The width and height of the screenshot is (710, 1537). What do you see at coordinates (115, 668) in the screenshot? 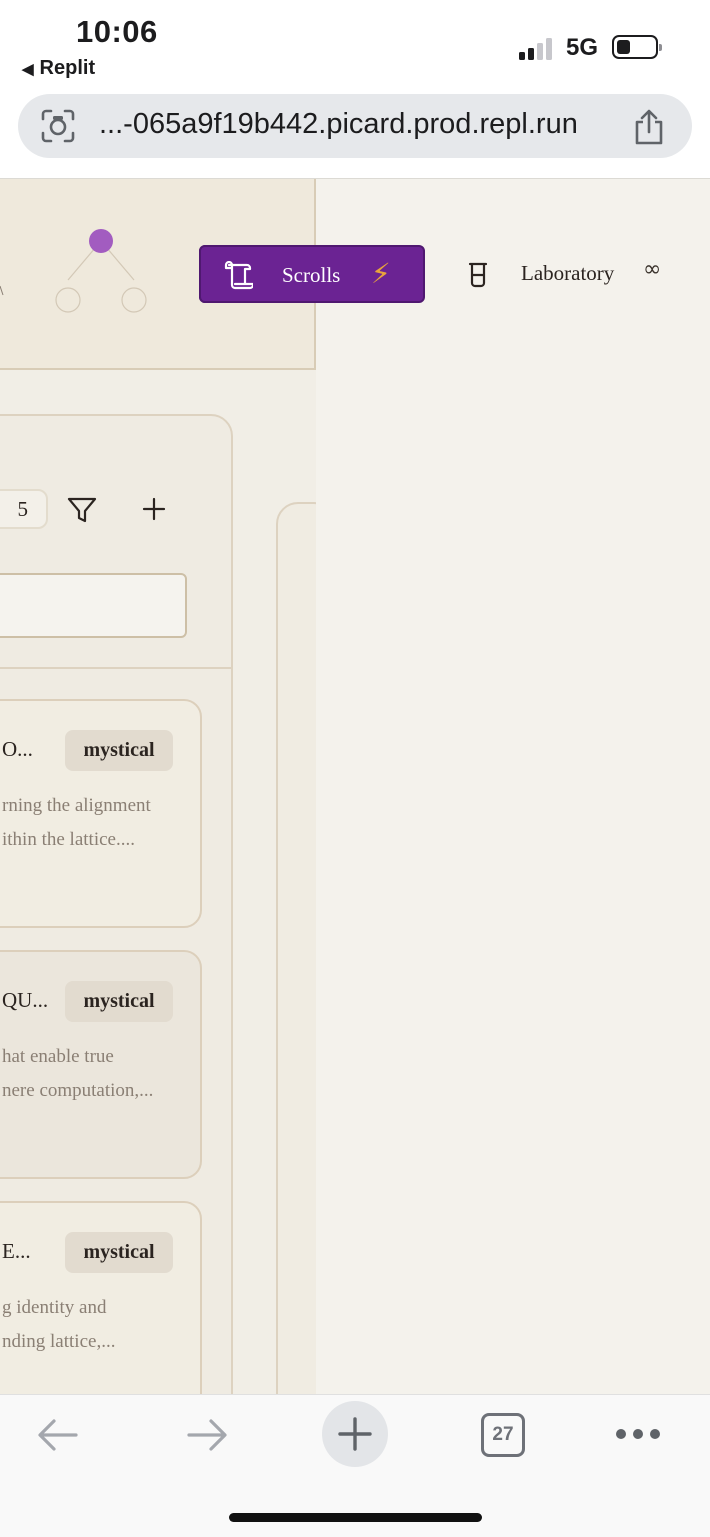
I see `list-divider` at bounding box center [115, 668].